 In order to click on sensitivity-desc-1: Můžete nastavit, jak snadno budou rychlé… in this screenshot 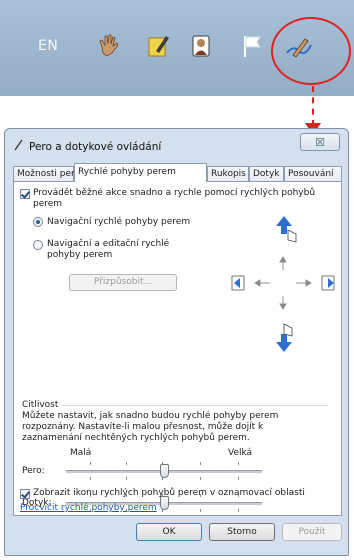, I will do `click(150, 416)`.